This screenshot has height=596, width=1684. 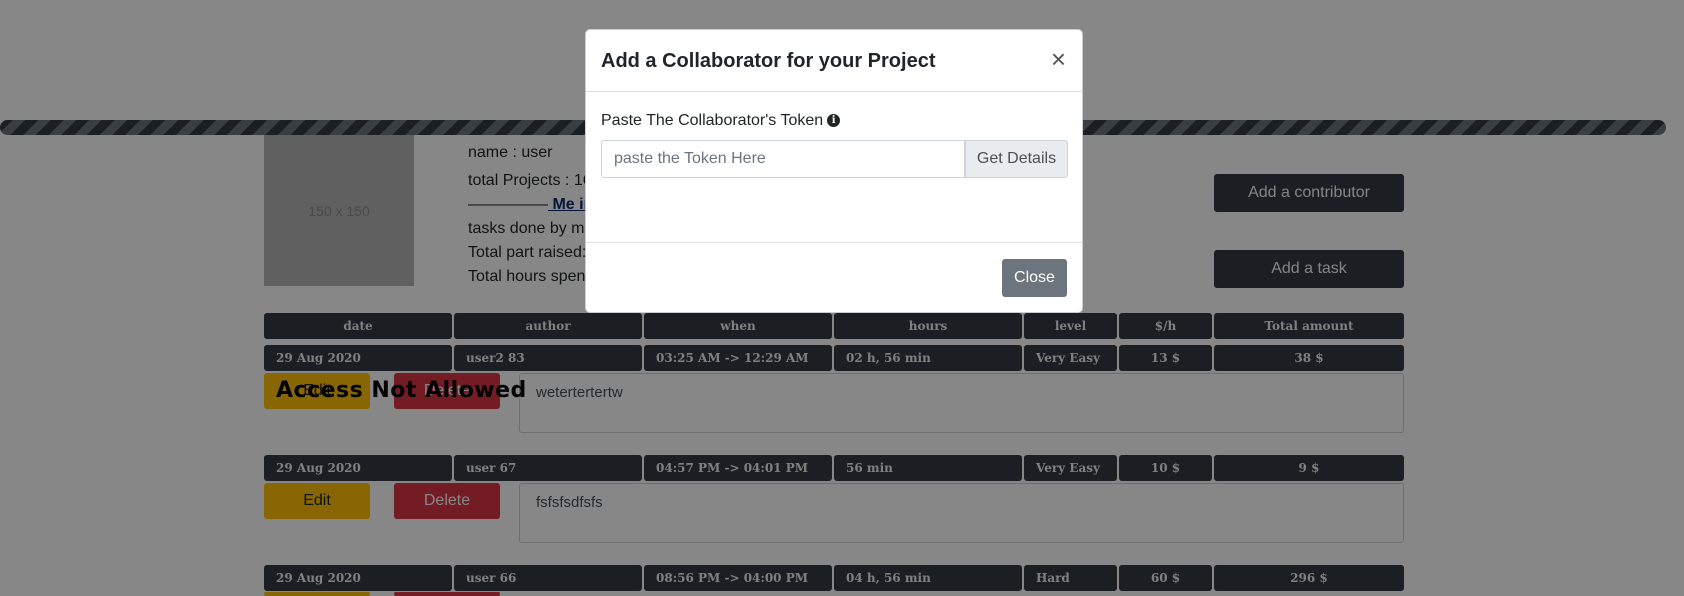 What do you see at coordinates (1058, 59) in the screenshot?
I see `close-icon: ×` at bounding box center [1058, 59].